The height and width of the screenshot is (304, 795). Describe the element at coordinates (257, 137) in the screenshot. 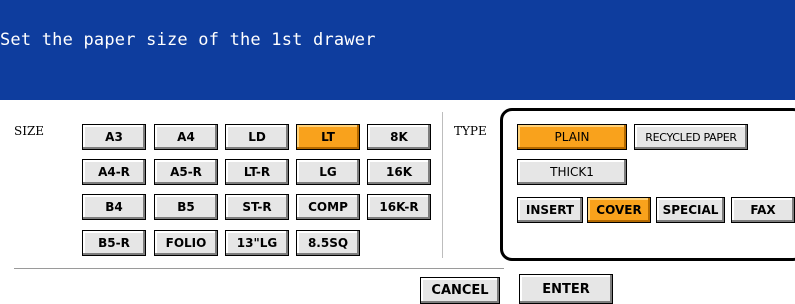

I see `size-ld-button: LD` at that location.